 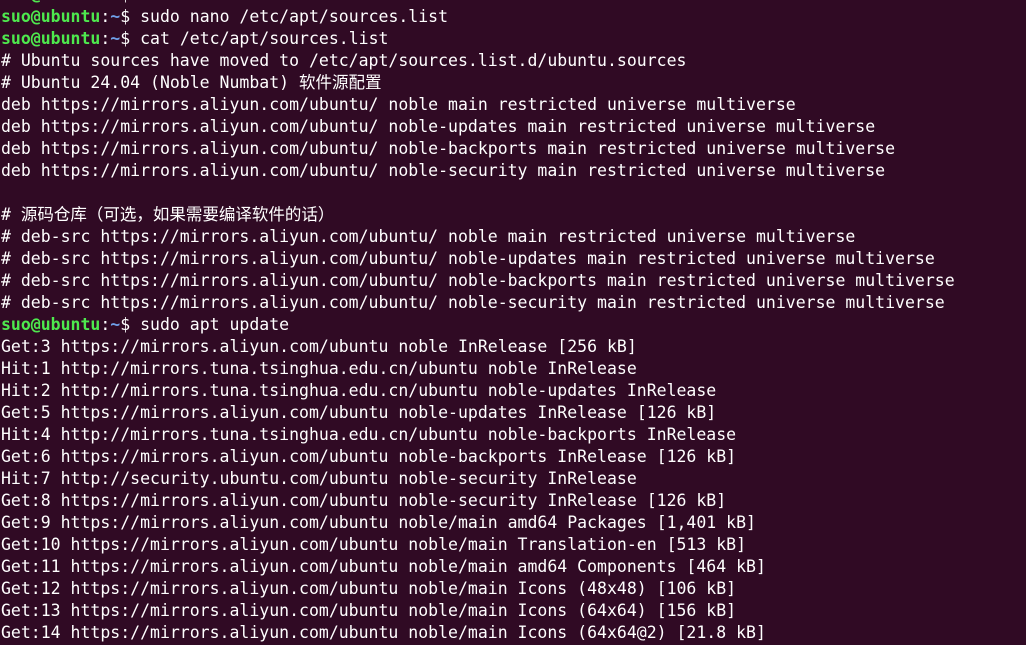 I want to click on command-text: ^C, so click(x=150, y=2).